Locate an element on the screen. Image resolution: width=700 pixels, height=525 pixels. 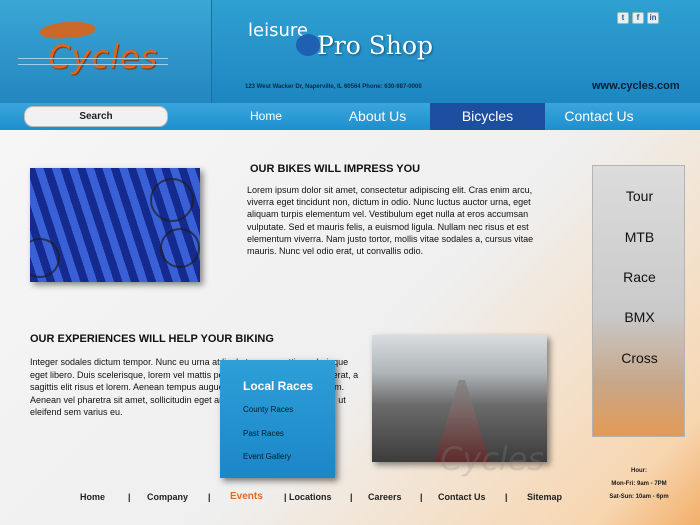
section-title: OUR BIKES WILL IMPRESS YOU is located at coordinates (335, 169).